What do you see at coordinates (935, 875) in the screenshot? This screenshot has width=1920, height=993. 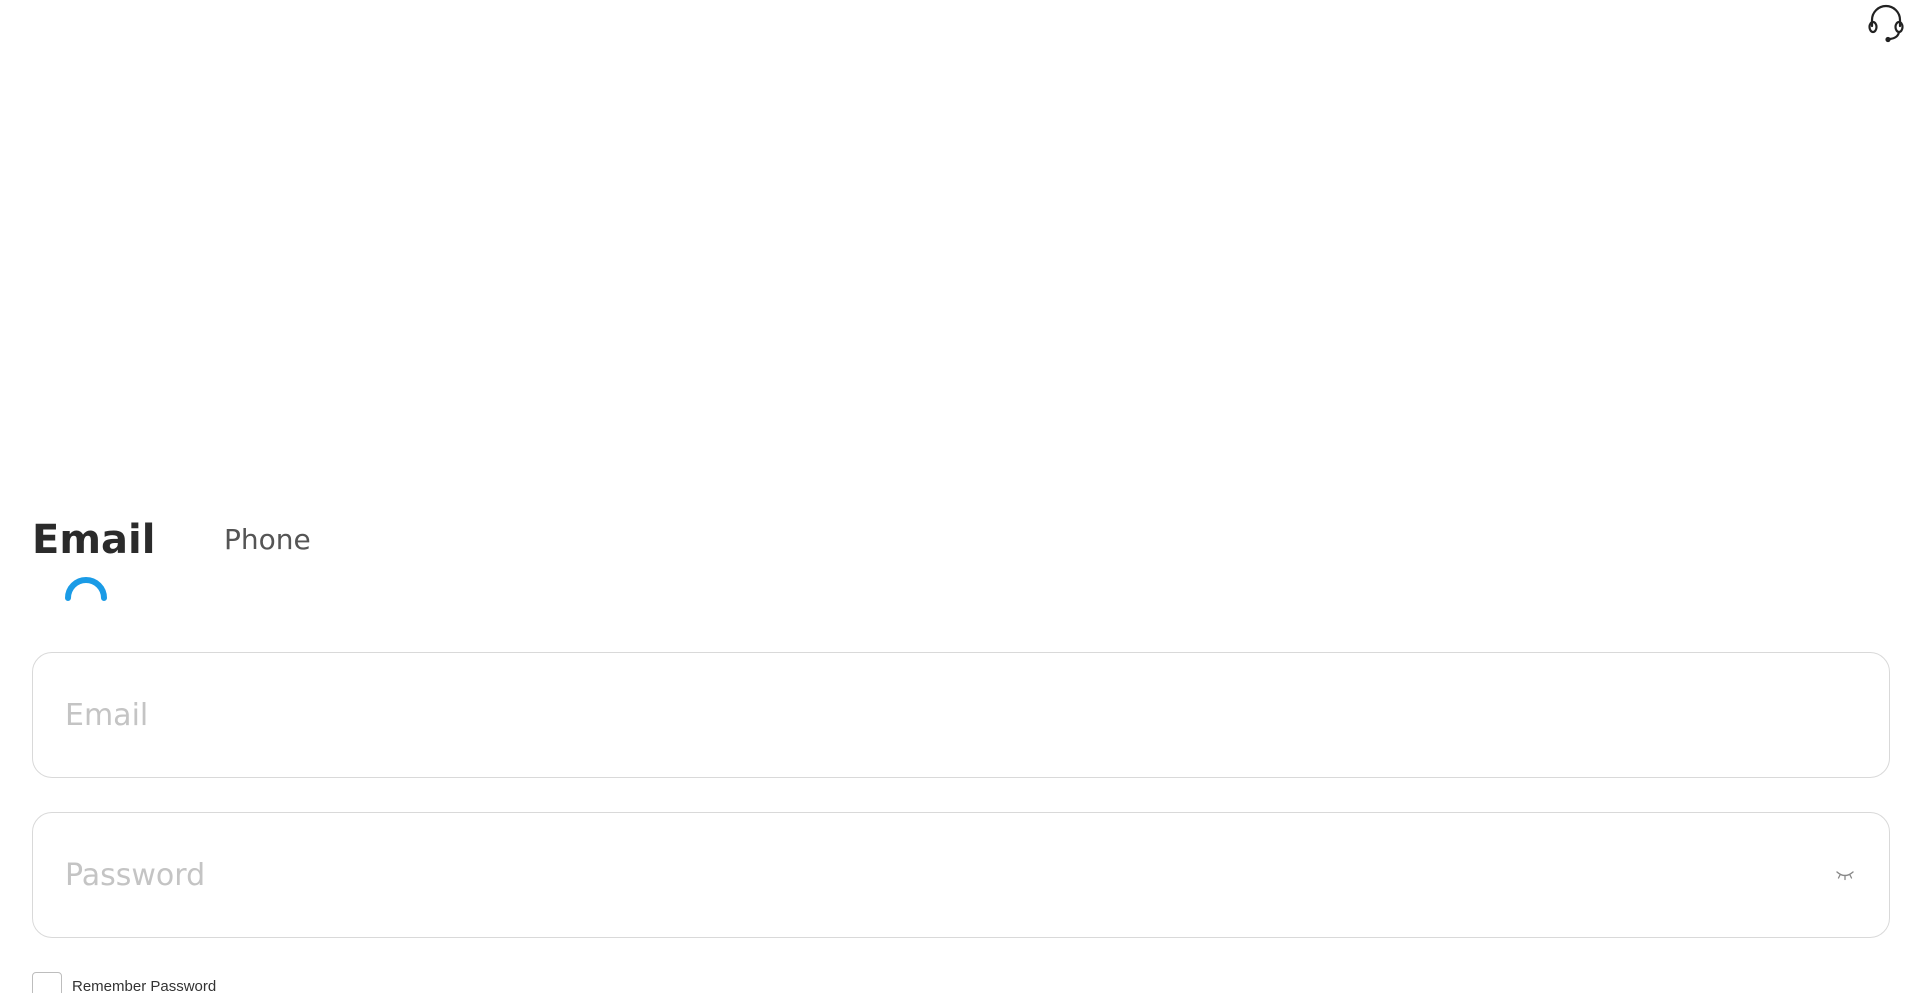 I see `password-input` at bounding box center [935, 875].